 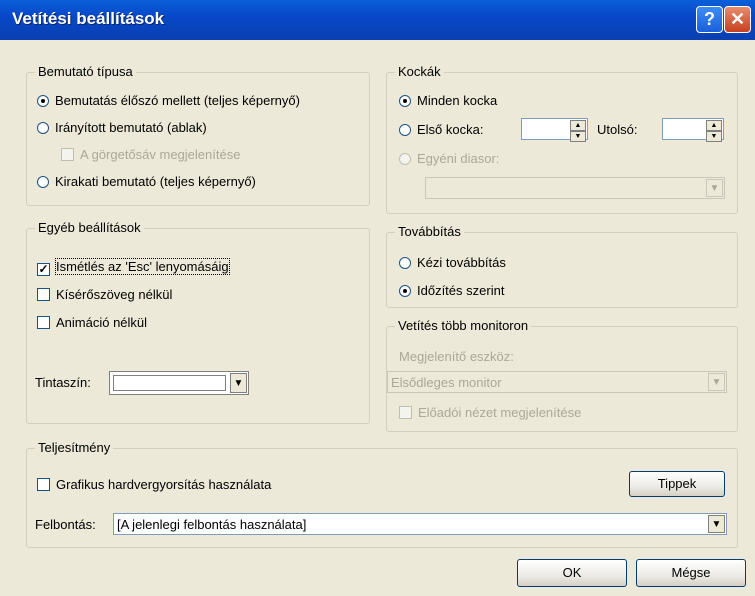 What do you see at coordinates (85, 71) in the screenshot?
I see `show-type-legend: Bemutató típusa` at bounding box center [85, 71].